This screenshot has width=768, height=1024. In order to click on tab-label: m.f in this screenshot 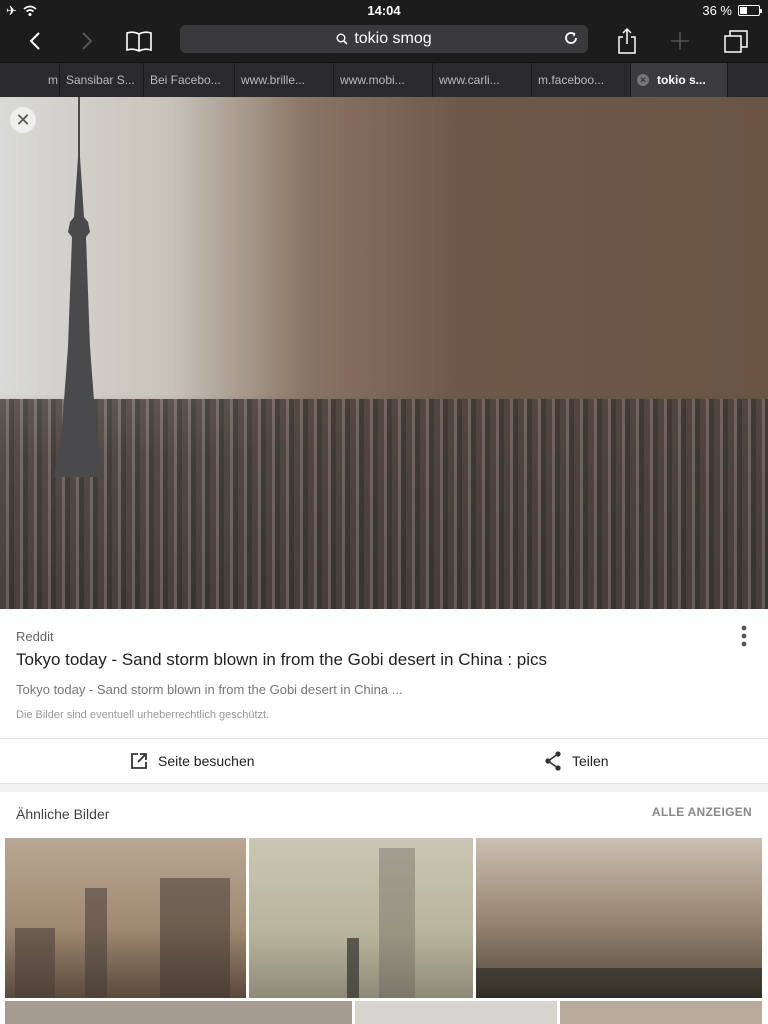, I will do `click(53, 80)`.